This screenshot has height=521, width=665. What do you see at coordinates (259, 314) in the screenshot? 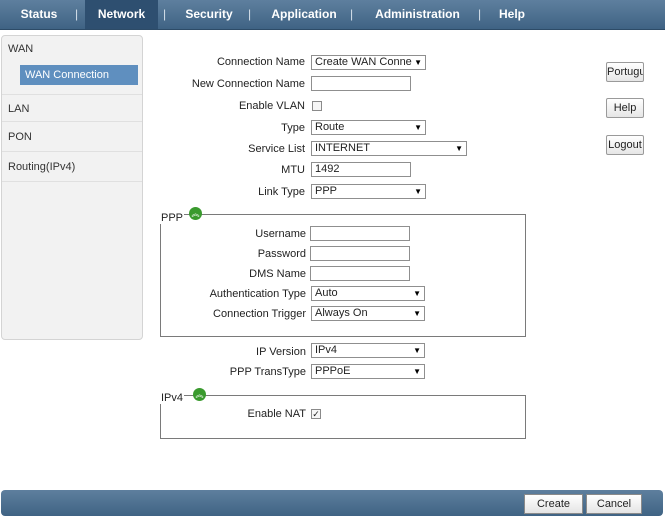
I see `connection-trigger-label: Connection Trigger` at bounding box center [259, 314].